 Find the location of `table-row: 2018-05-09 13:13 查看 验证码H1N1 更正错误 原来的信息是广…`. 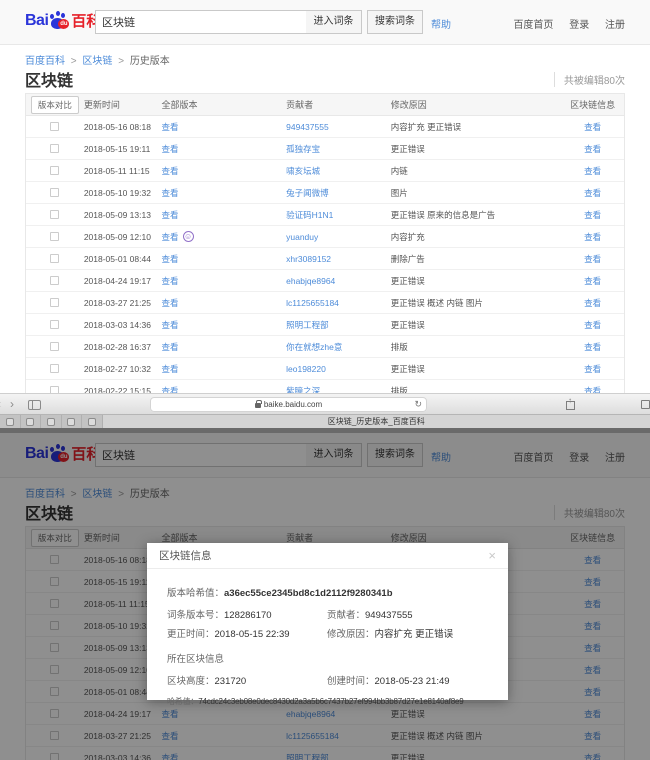

table-row: 2018-05-09 13:13 查看 验证码H1N1 更正错误 原来的信息是广… is located at coordinates (325, 215).